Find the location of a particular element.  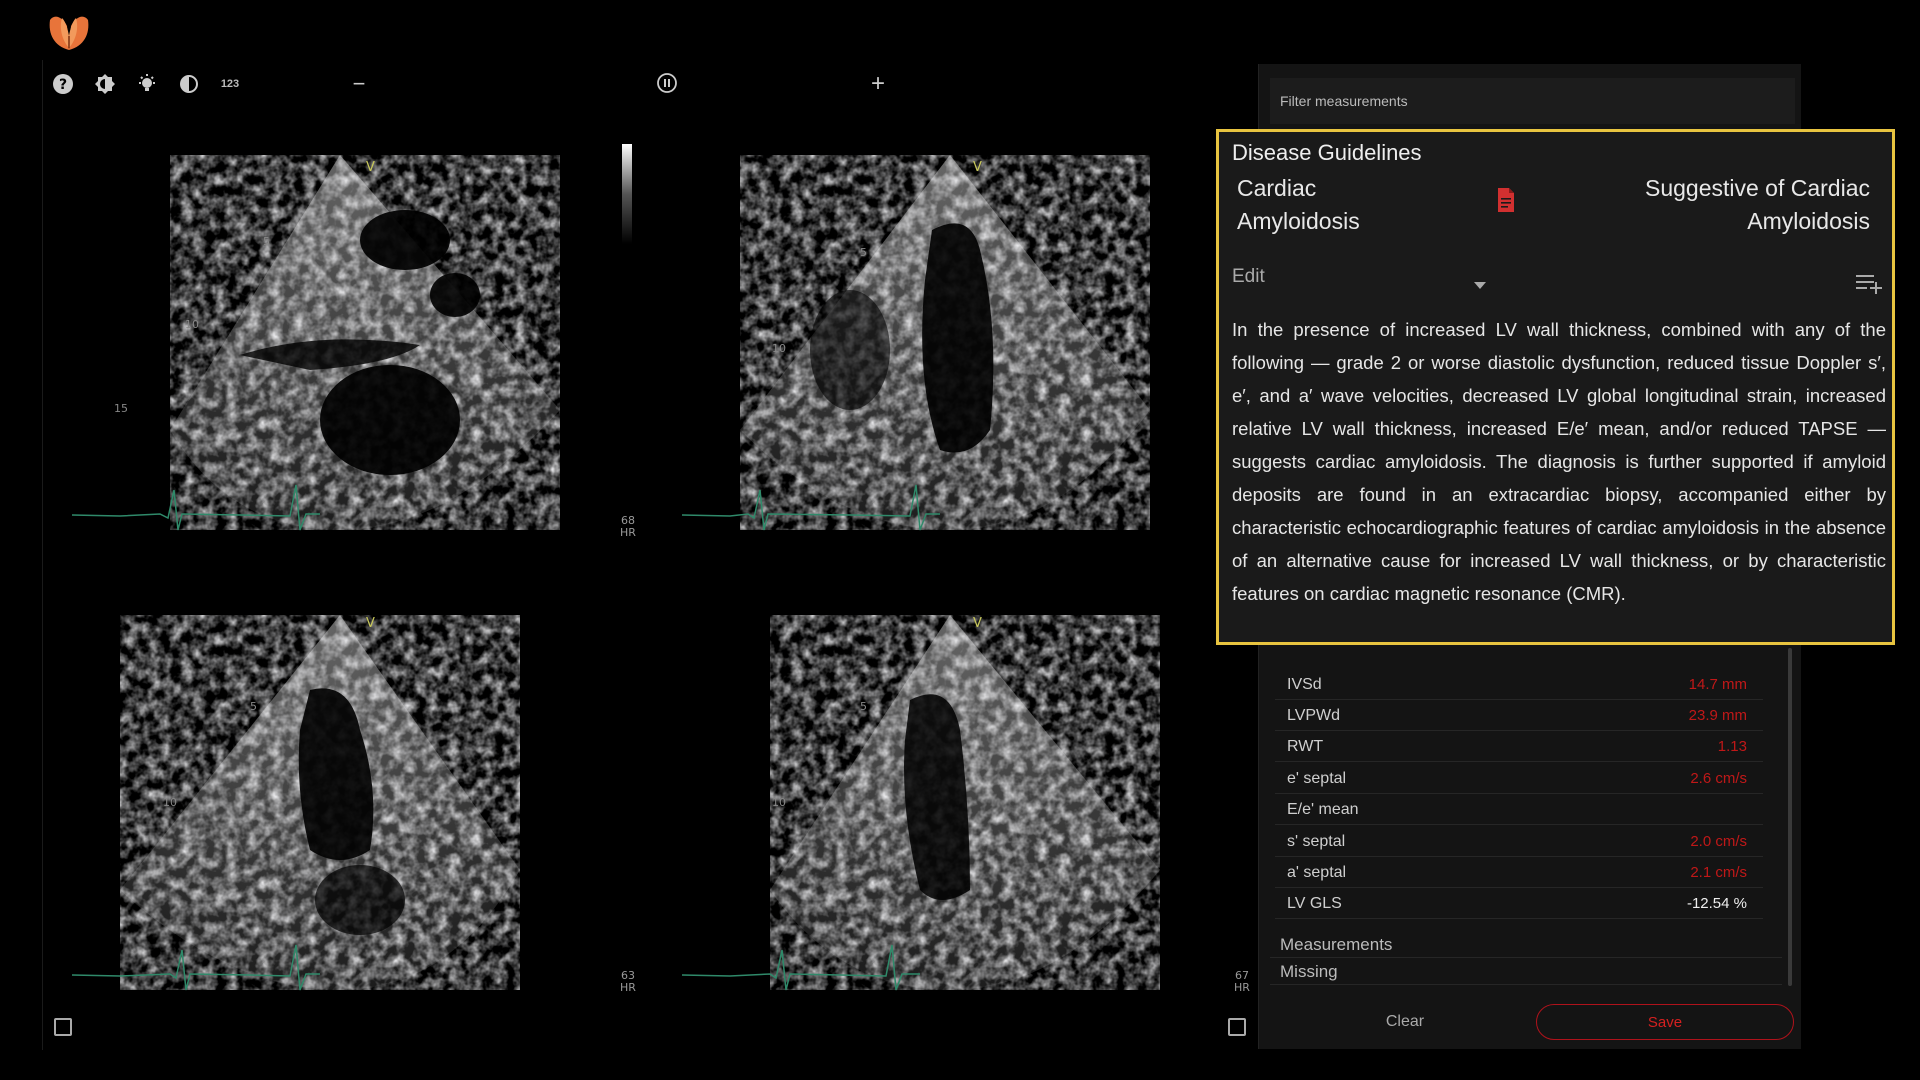

disease-name: Cardiac Amyloidosis is located at coordinates (1298, 204).